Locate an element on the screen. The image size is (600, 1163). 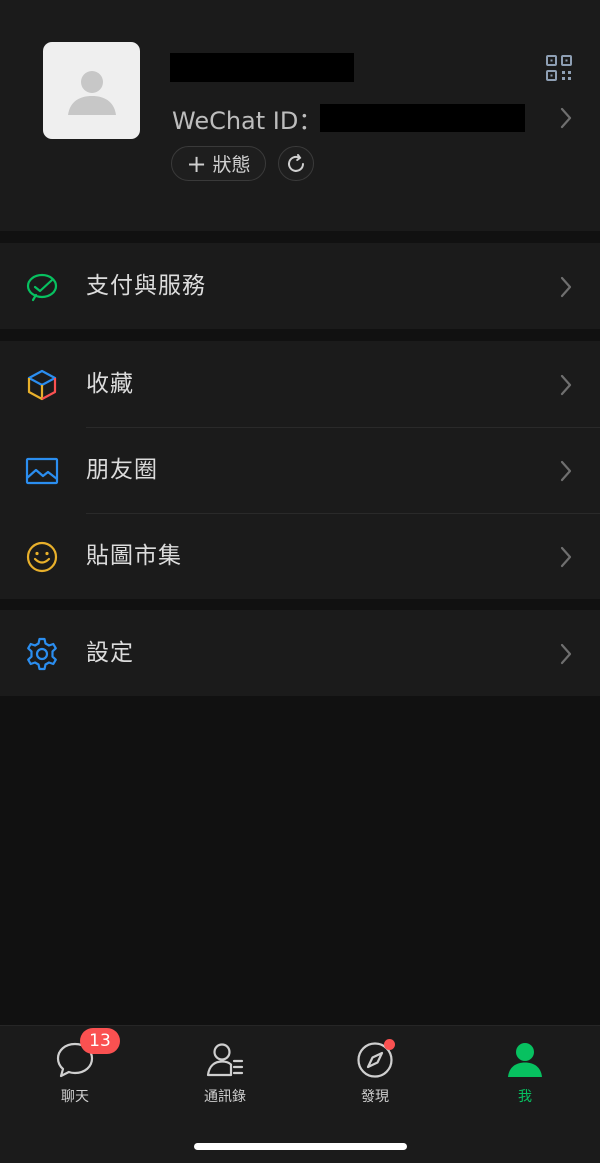
menu-label-moments: 朋友圈 is located at coordinates (122, 470).